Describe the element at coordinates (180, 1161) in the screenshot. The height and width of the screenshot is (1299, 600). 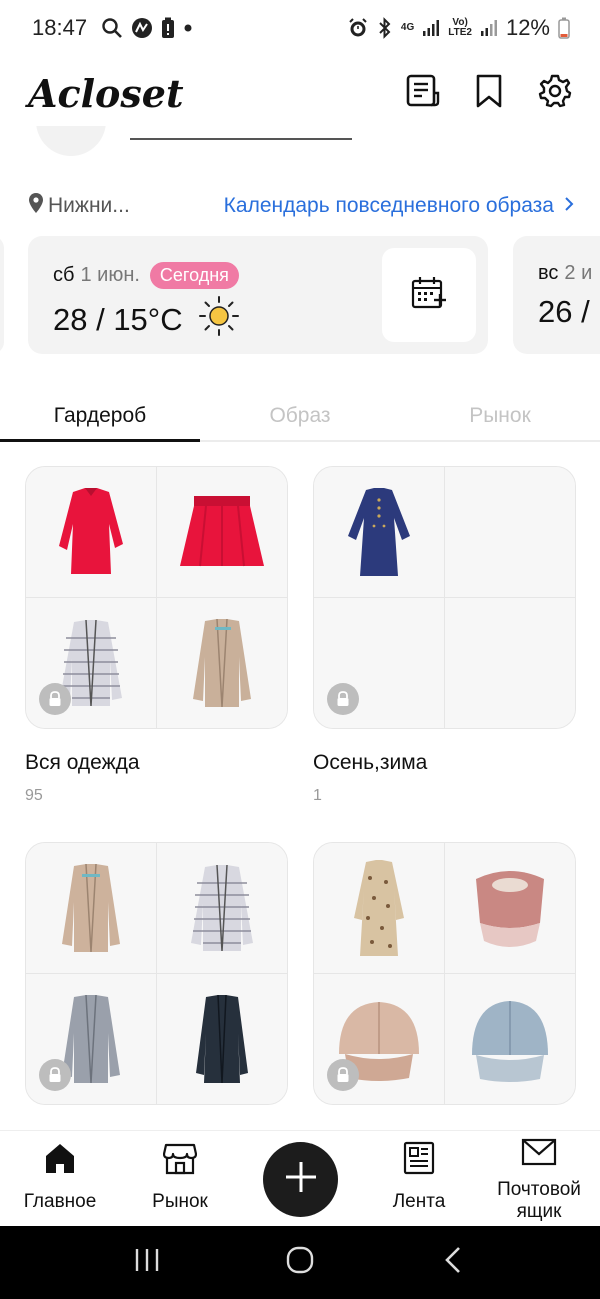
I see `store-icon` at that location.